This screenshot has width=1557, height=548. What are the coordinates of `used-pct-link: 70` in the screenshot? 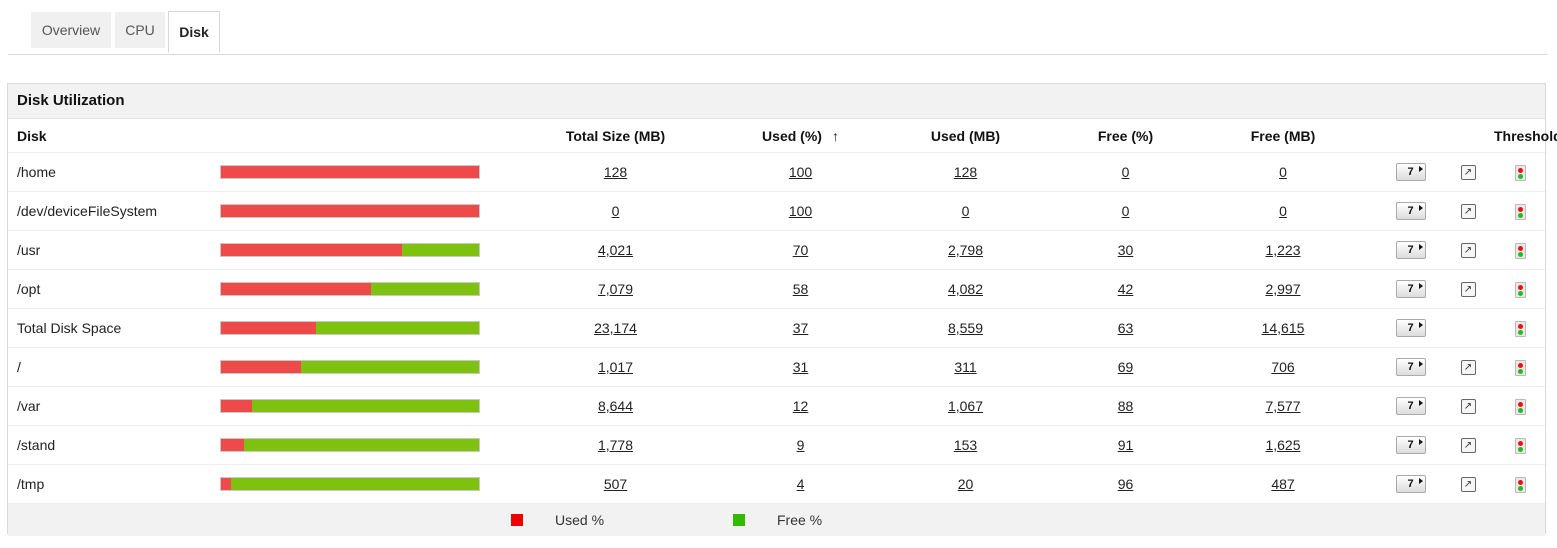 It's located at (801, 250).